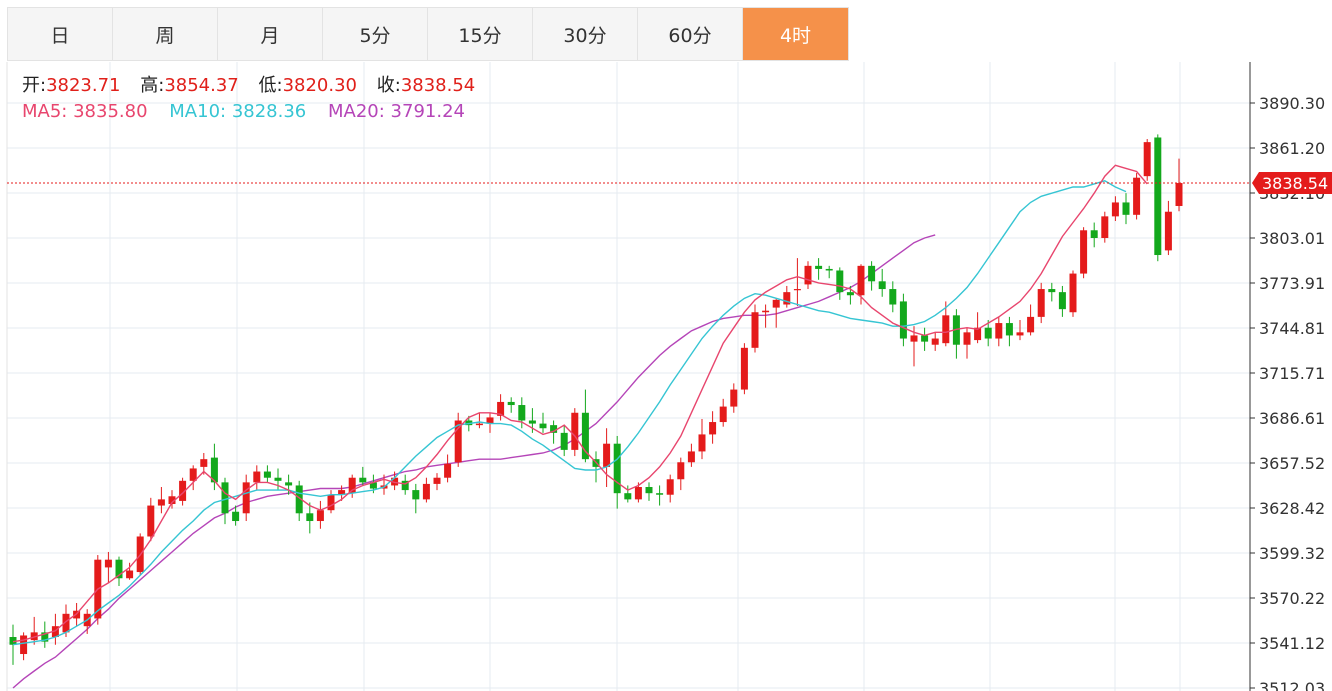 Image resolution: width=1332 pixels, height=691 pixels. I want to click on low-label: 低:, so click(270, 85).